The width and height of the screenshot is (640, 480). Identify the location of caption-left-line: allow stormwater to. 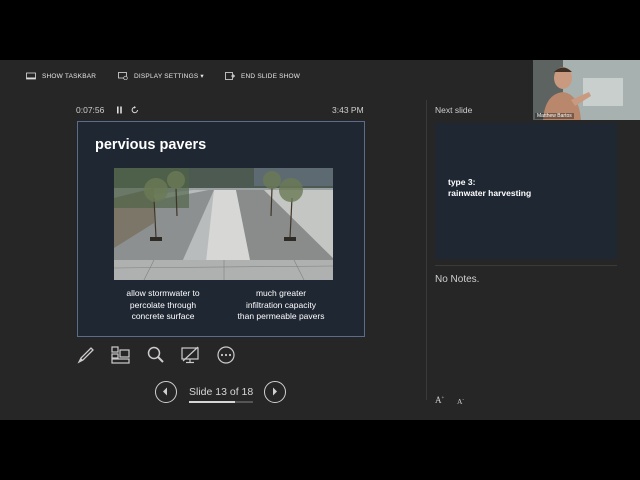
(163, 293).